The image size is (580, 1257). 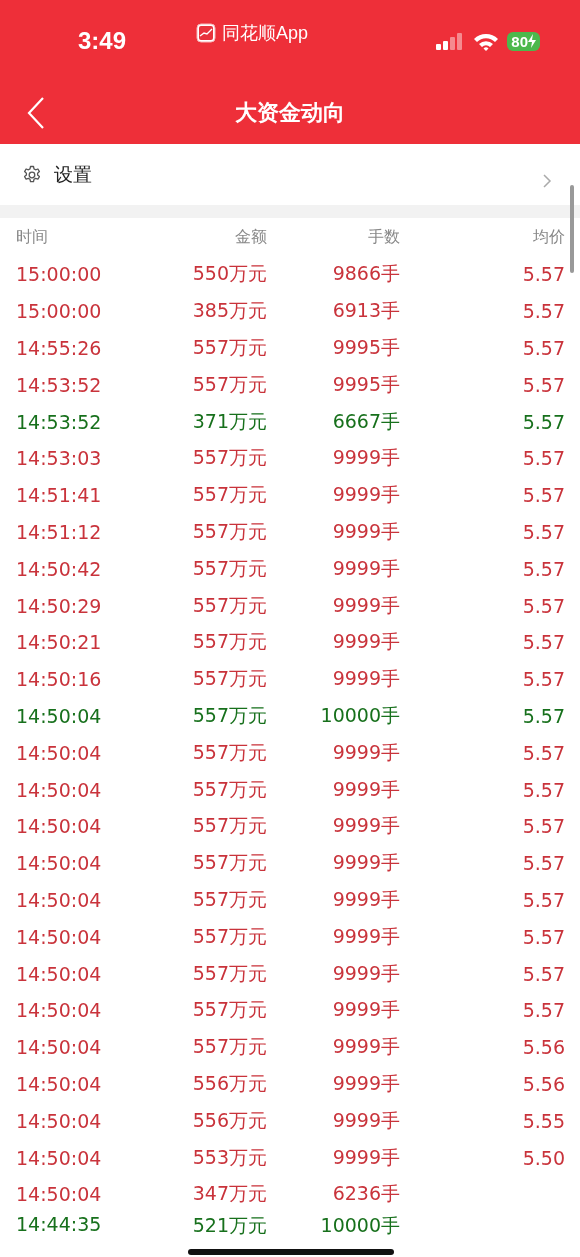 What do you see at coordinates (251, 237) in the screenshot?
I see `column-header: 金额` at bounding box center [251, 237].